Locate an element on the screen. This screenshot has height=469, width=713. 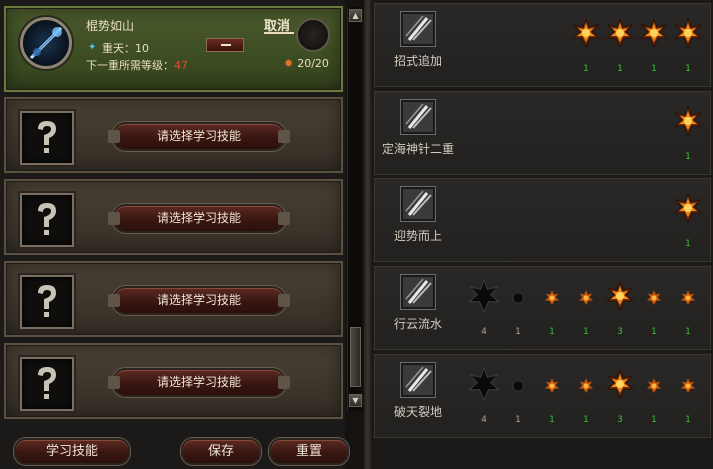
tier-row: ✦ 重天：10 is located at coordinates (118, 48).